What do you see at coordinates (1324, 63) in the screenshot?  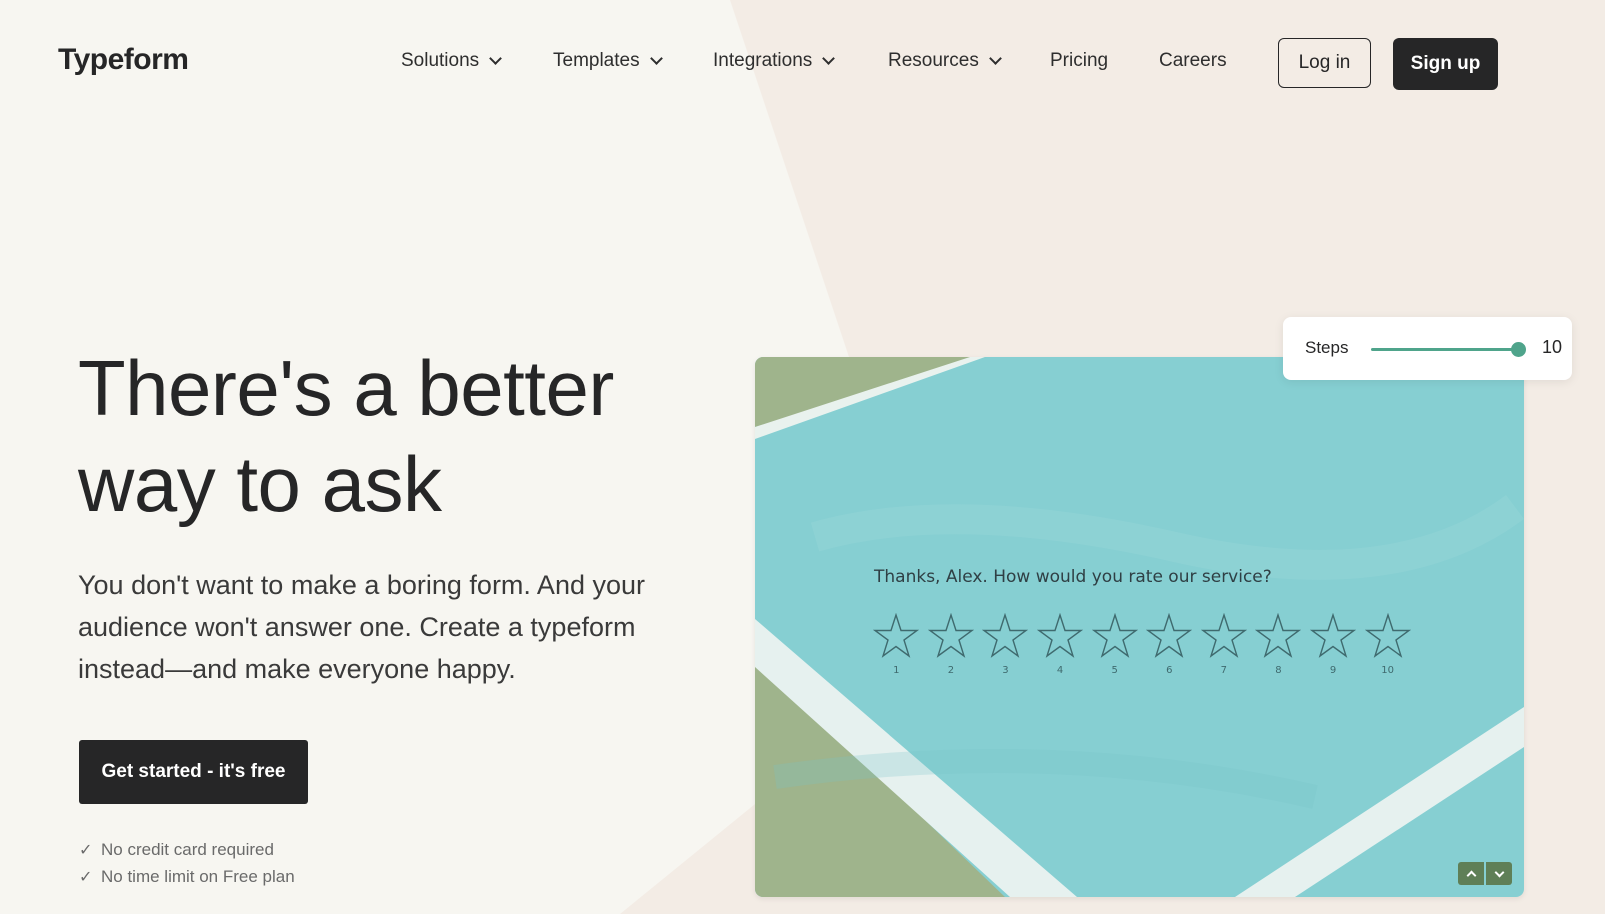 I see `login-button: Log in` at bounding box center [1324, 63].